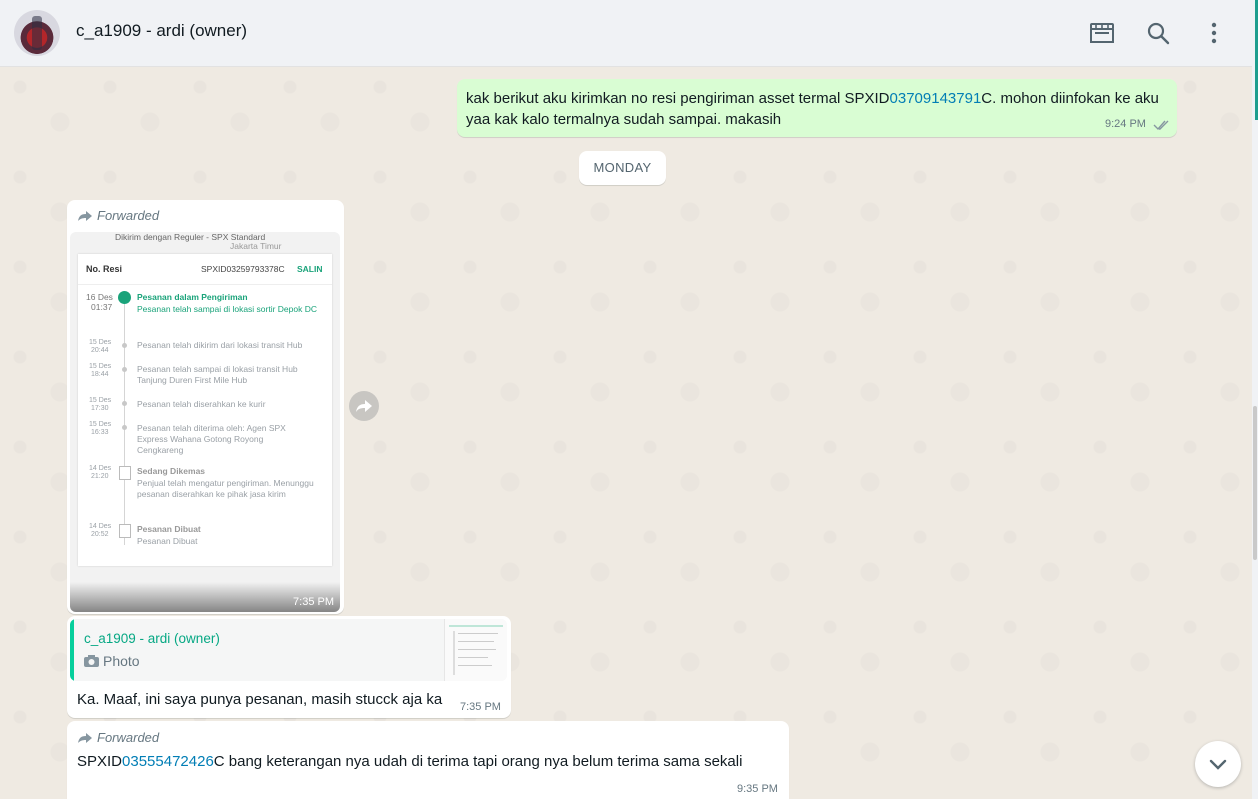 The width and height of the screenshot is (1258, 799). Describe the element at coordinates (104, 269) in the screenshot. I see `photo-resi-label: No. Resi` at that location.